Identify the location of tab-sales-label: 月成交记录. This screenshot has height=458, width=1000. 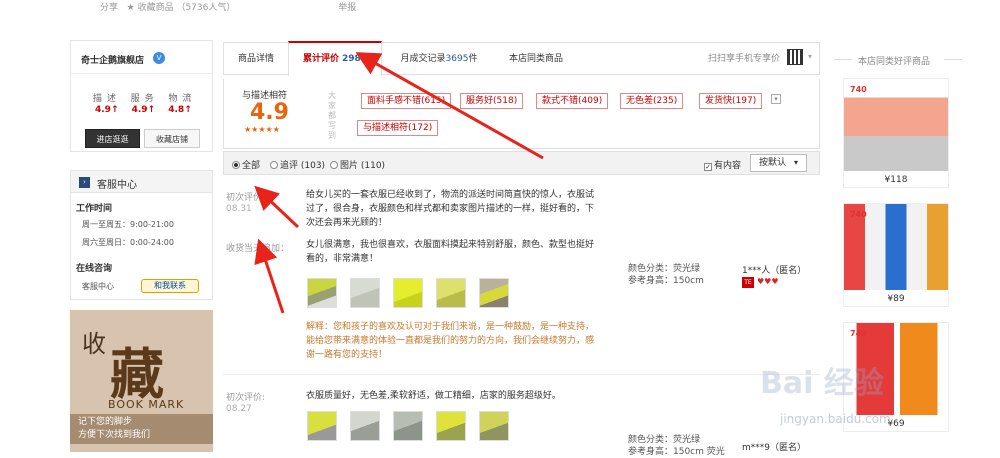
(423, 59).